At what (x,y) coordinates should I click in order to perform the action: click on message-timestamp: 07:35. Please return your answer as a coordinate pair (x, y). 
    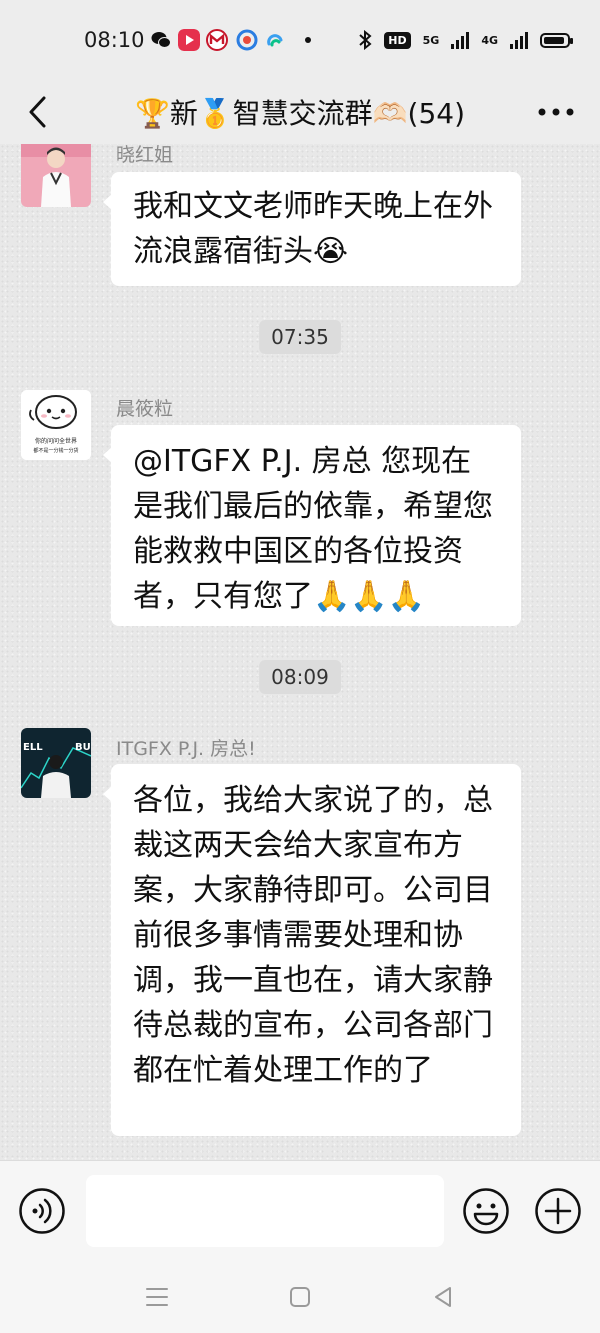
    Looking at the image, I should click on (300, 337).